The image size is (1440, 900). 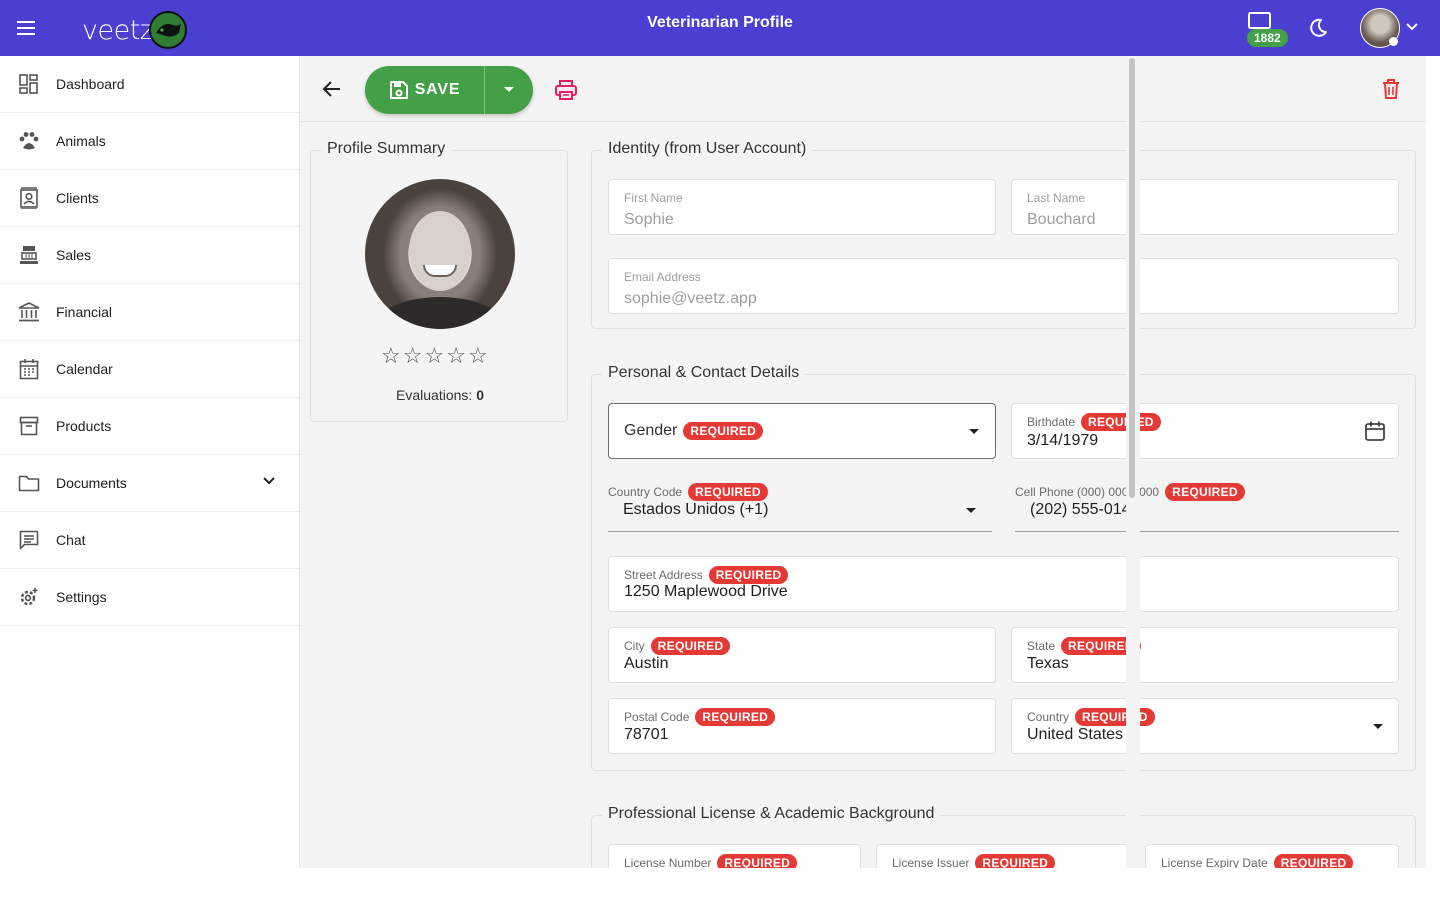 What do you see at coordinates (677, 646) in the screenshot?
I see `city-label-row: City REQUIRED` at bounding box center [677, 646].